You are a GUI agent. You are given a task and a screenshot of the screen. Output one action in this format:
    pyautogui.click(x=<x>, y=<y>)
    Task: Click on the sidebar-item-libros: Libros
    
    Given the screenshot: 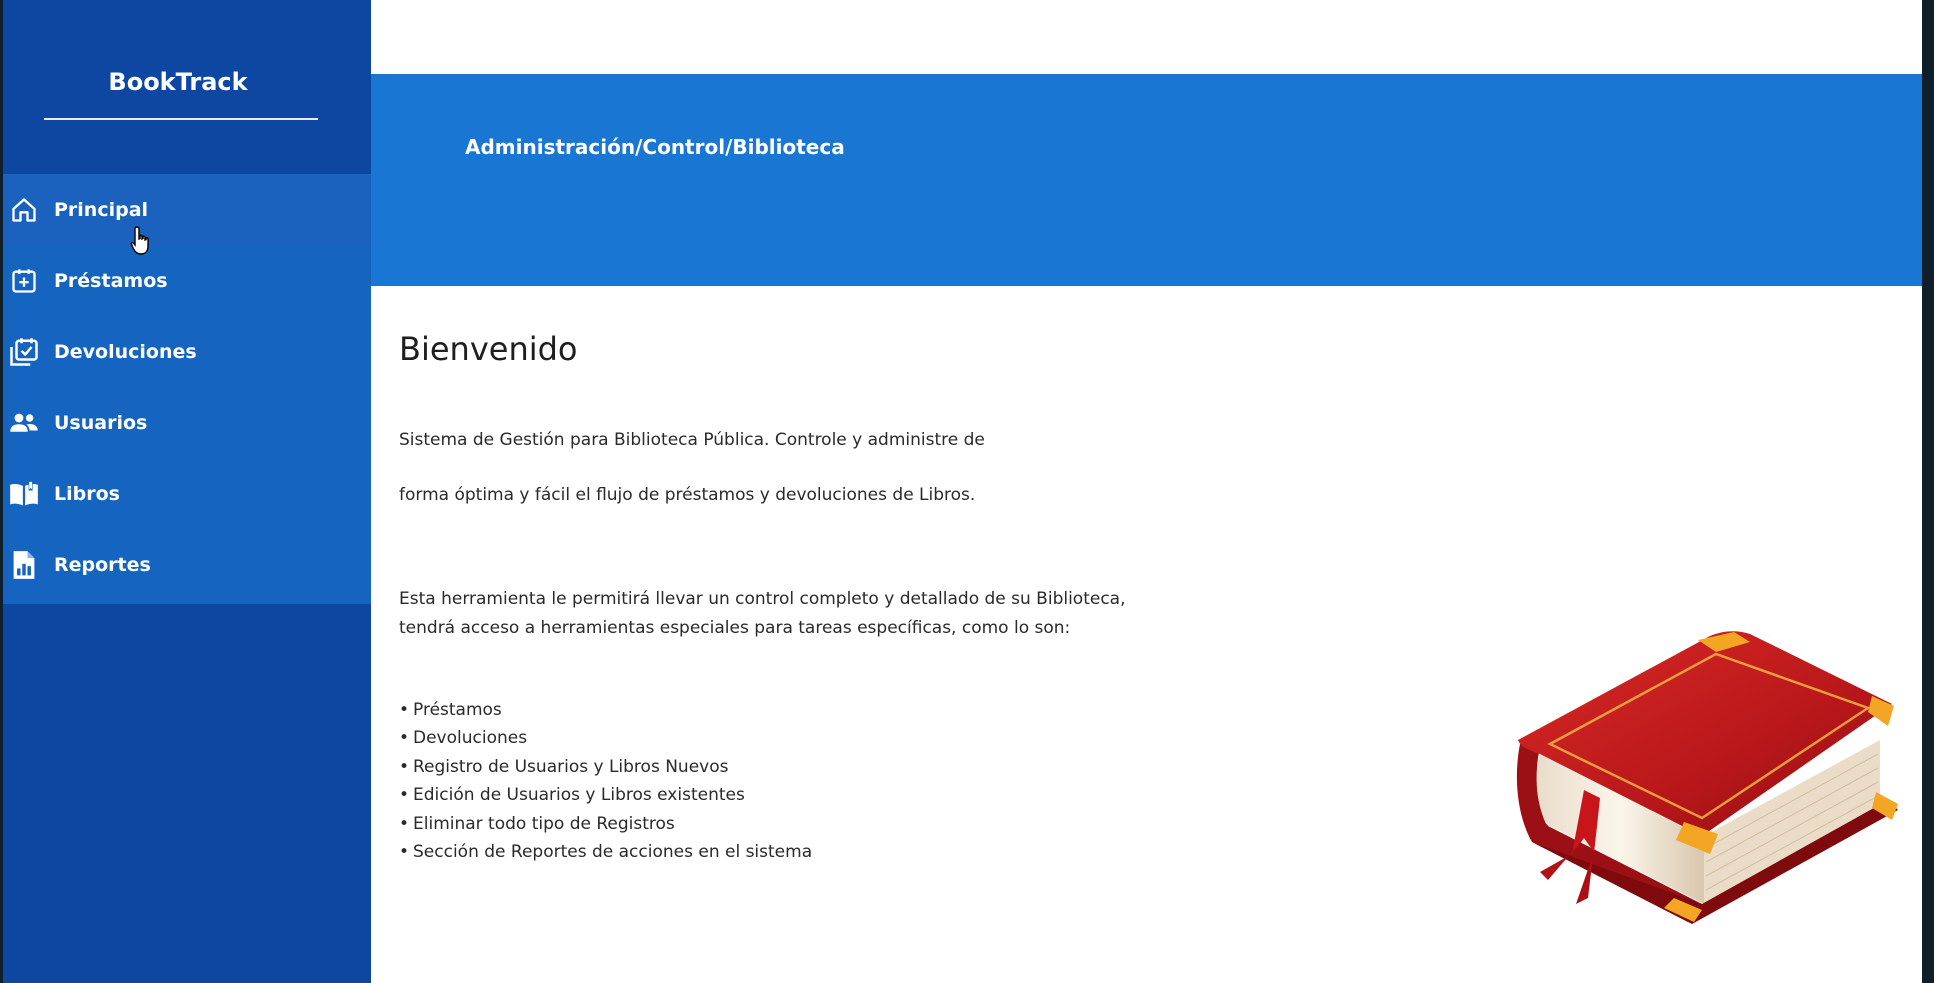 What is the action you would take?
    pyautogui.click(x=187, y=493)
    